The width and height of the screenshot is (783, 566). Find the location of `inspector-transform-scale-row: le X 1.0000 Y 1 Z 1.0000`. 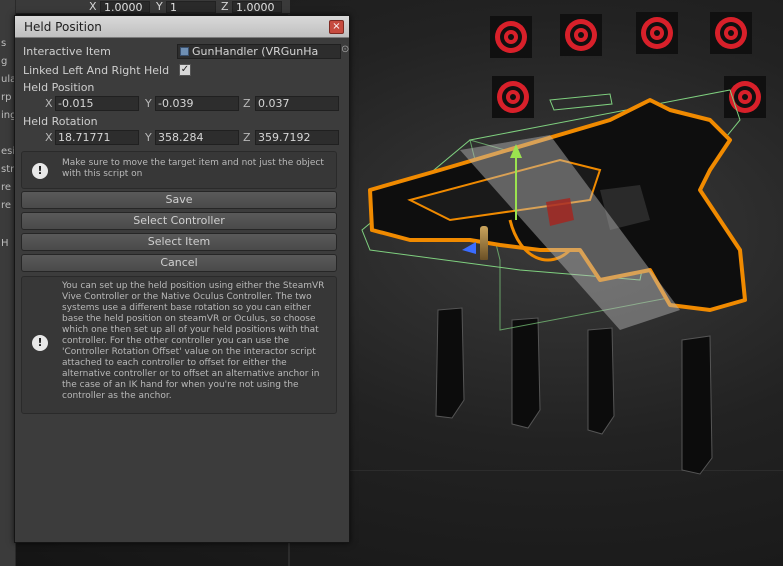

inspector-transform-scale-row: le X 1.0000 Y 1 Z 1.0000 is located at coordinates (145, 7).